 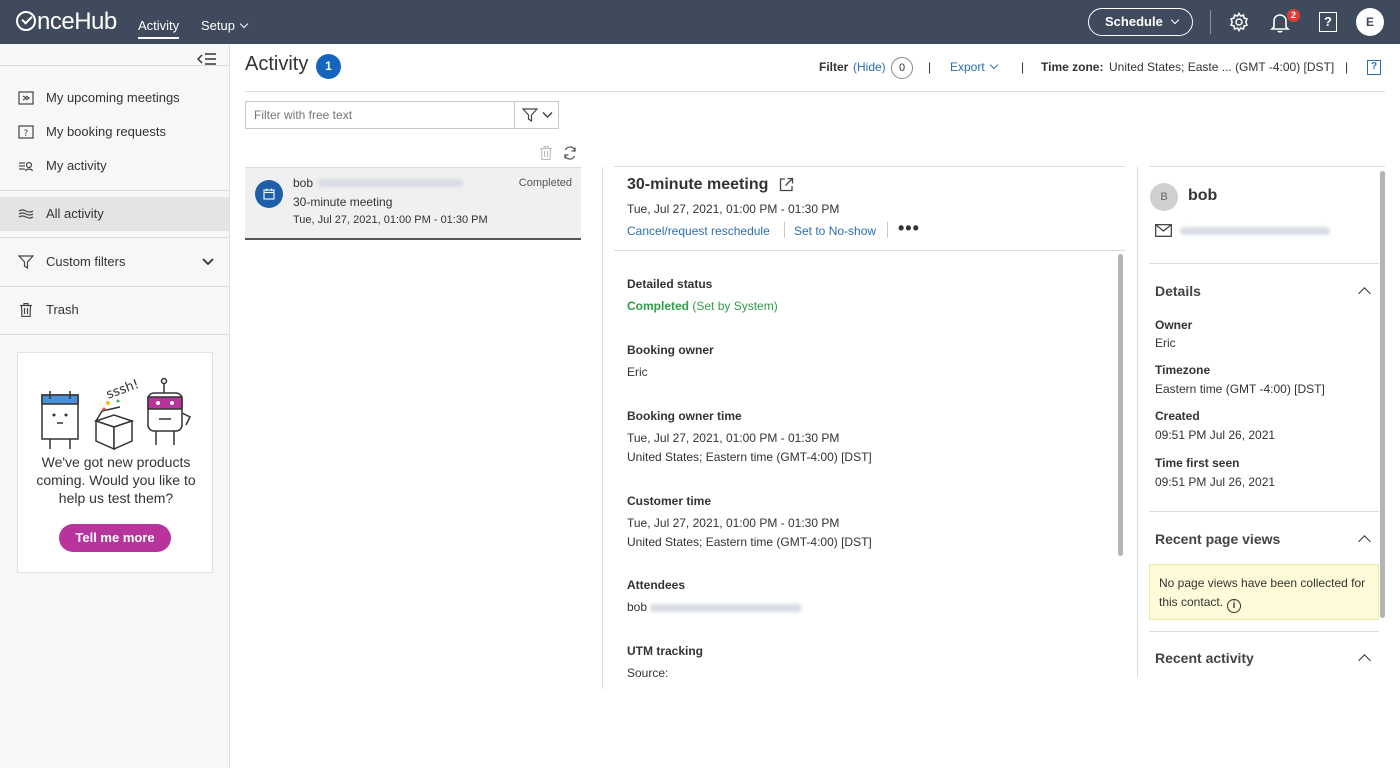 I want to click on booking-owner-value: Eric, so click(x=637, y=372).